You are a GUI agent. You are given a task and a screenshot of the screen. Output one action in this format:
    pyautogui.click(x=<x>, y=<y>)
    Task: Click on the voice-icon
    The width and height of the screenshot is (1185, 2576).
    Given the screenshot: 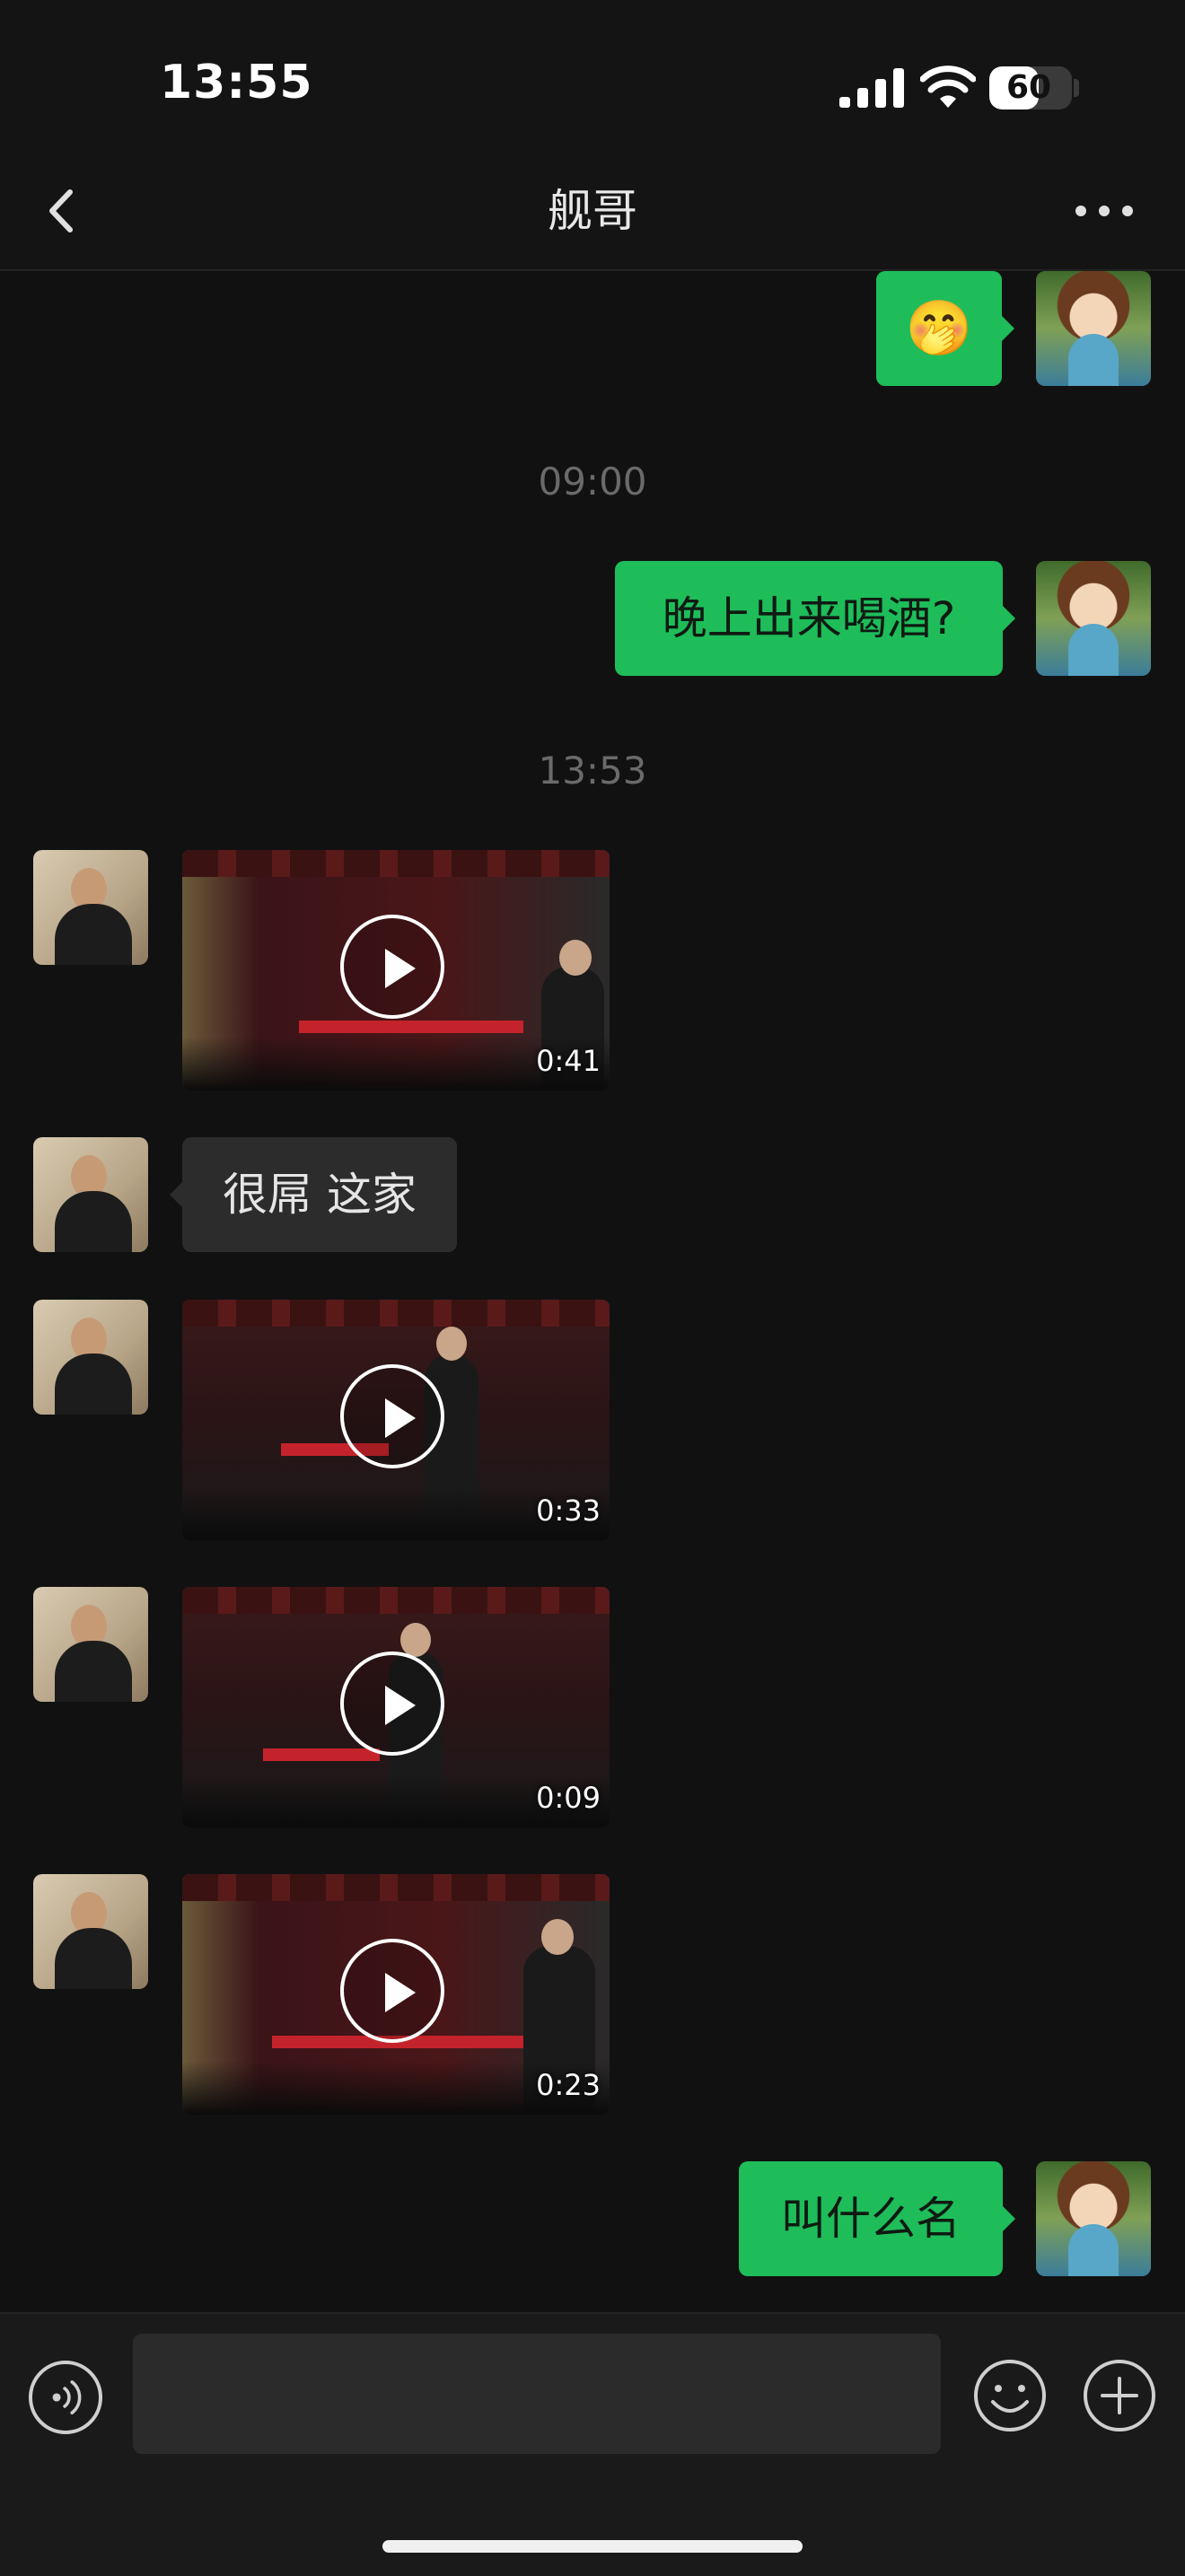 What is the action you would take?
    pyautogui.click(x=65, y=2397)
    